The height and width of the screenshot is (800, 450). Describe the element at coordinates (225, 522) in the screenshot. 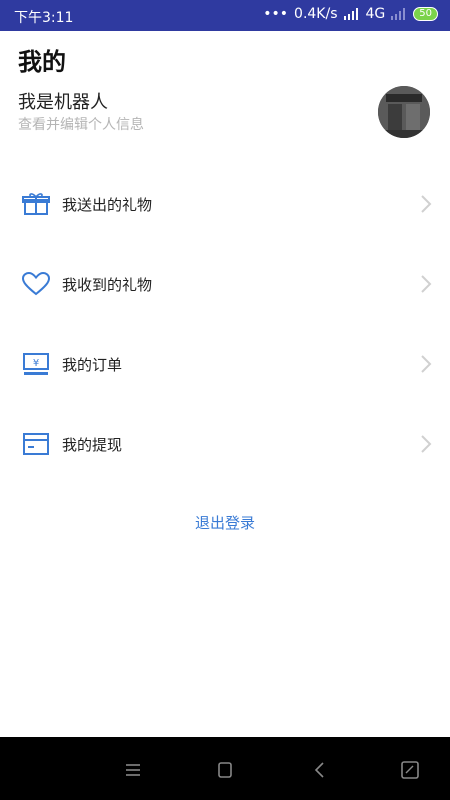

I see `logout-button: 退出登录` at that location.